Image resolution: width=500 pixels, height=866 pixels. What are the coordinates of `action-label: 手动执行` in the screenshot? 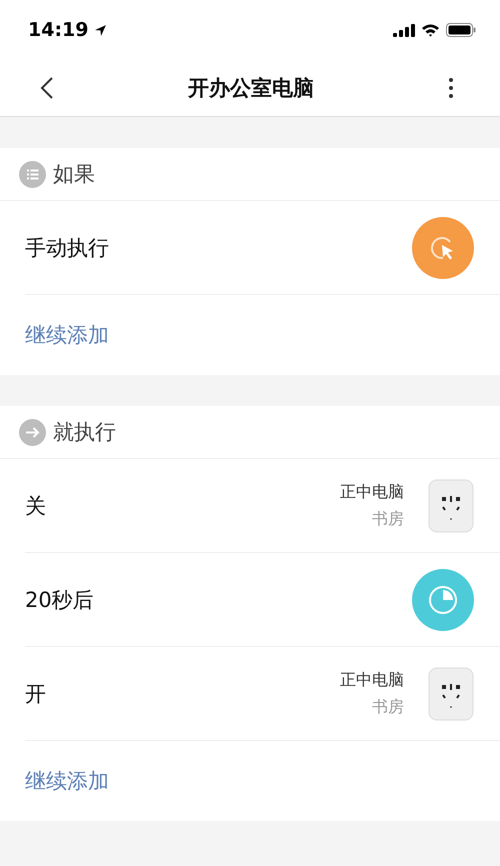 It's located at (206, 248).